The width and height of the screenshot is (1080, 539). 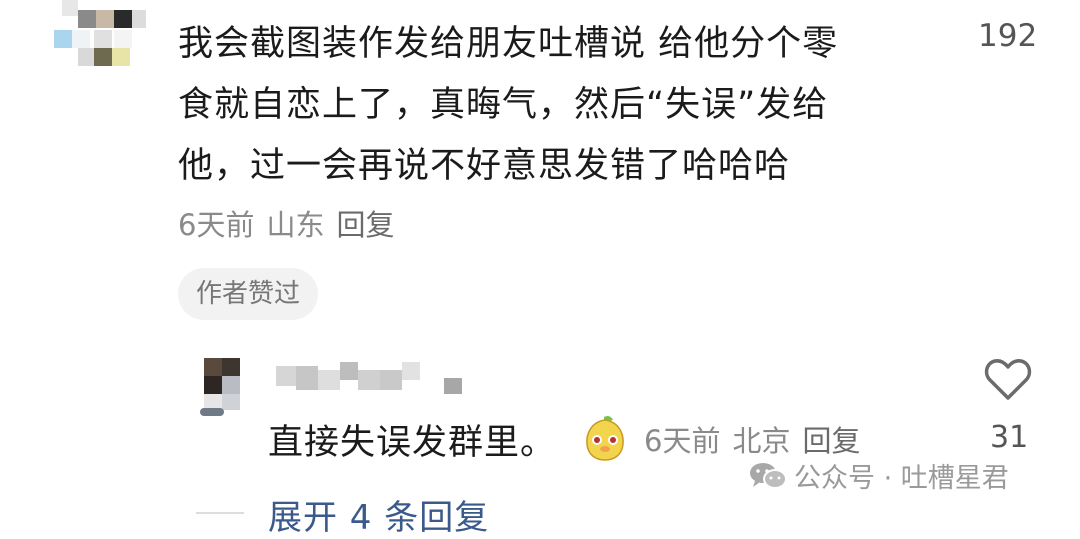 I want to click on comment-line: 他，过一会再说不好意思发错了哈哈哈, so click(x=484, y=166).